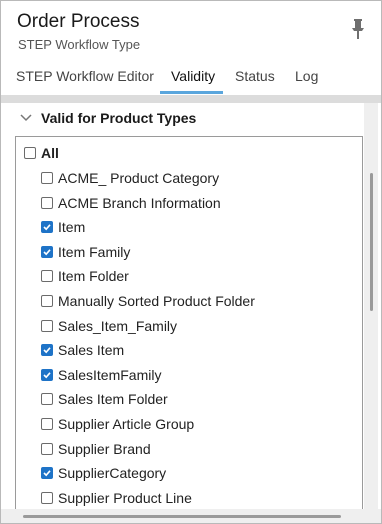  Describe the element at coordinates (79, 44) in the screenshot. I see `panel-subtitle: STEP Workflow Type` at that location.